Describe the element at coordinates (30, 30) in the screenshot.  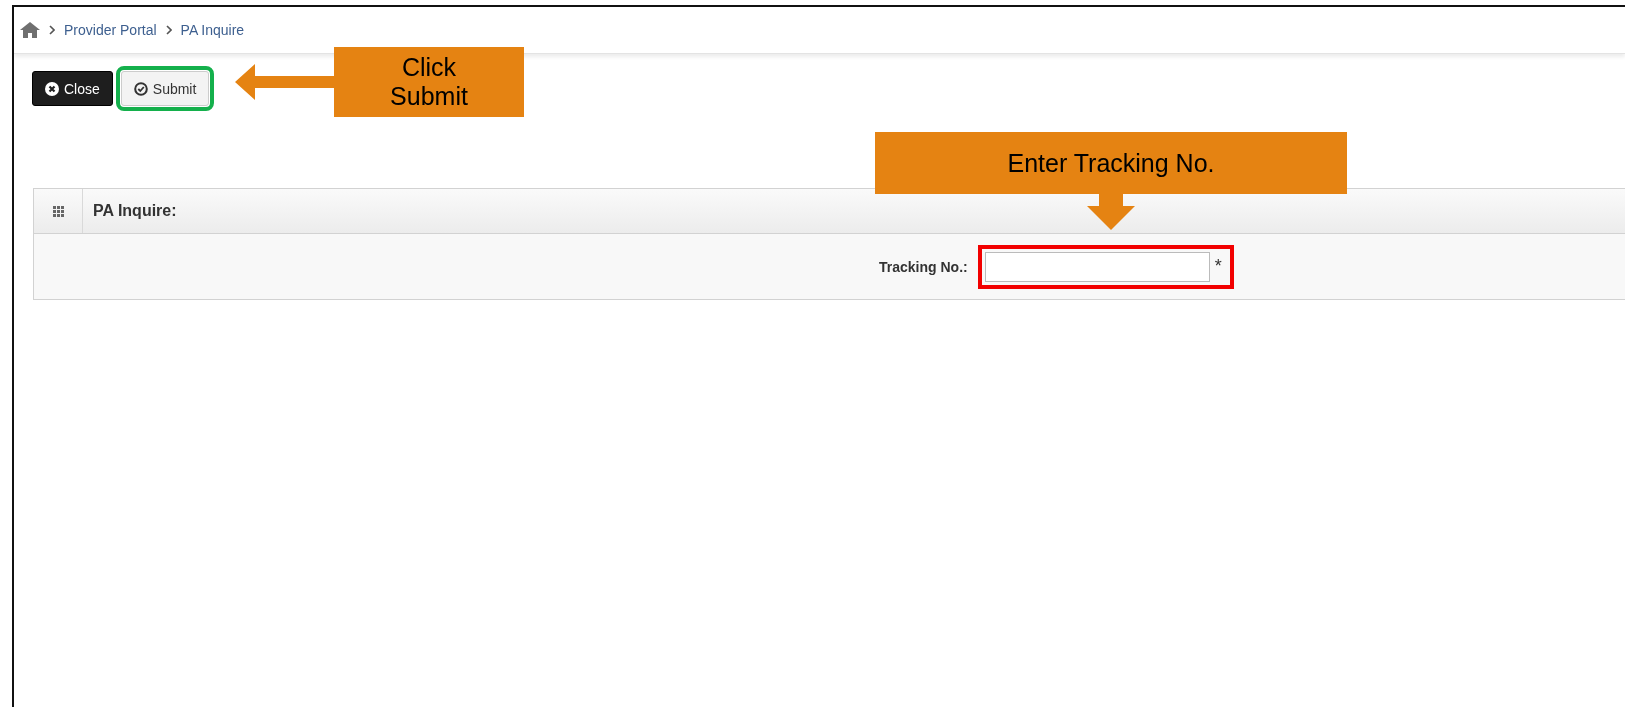
I see `home-icon` at that location.